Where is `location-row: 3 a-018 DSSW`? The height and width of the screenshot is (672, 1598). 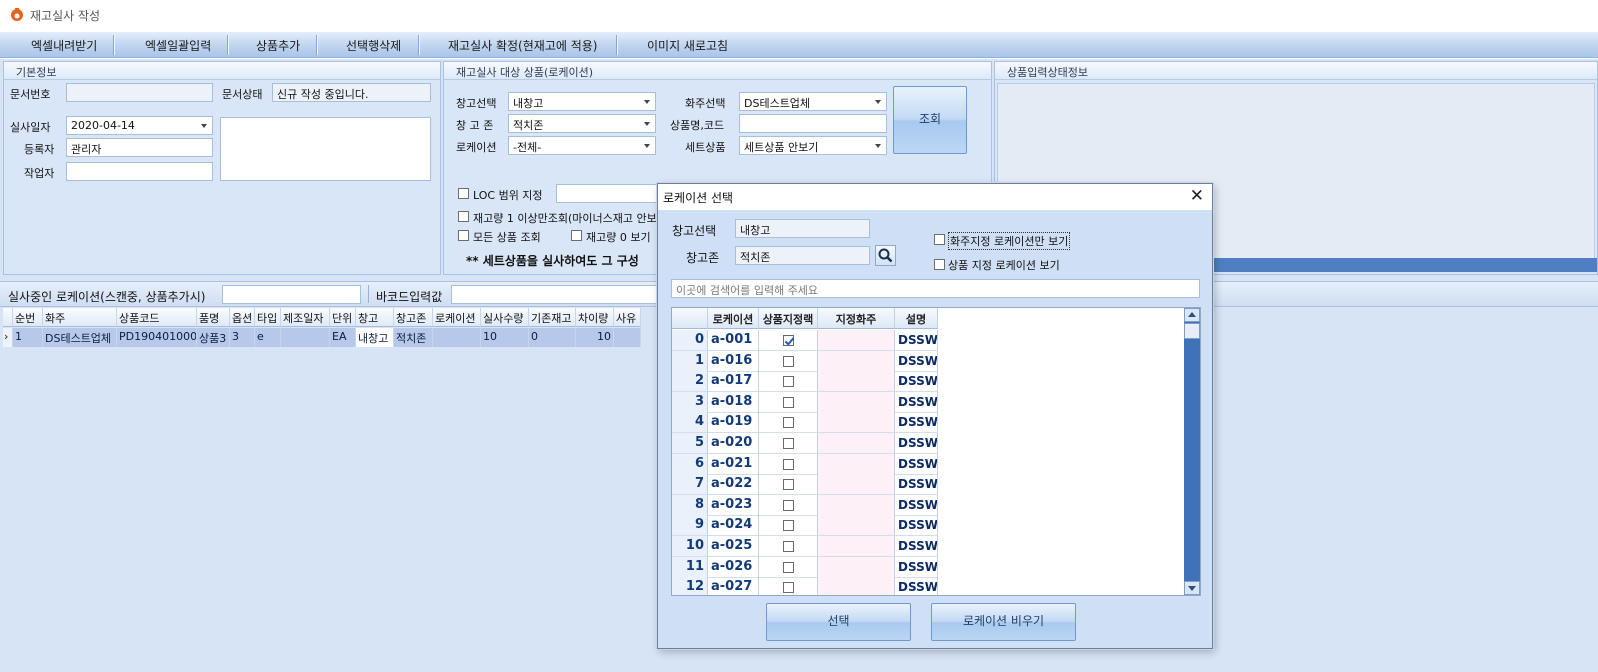 location-row: 3 a-018 DSSW is located at coordinates (928, 402).